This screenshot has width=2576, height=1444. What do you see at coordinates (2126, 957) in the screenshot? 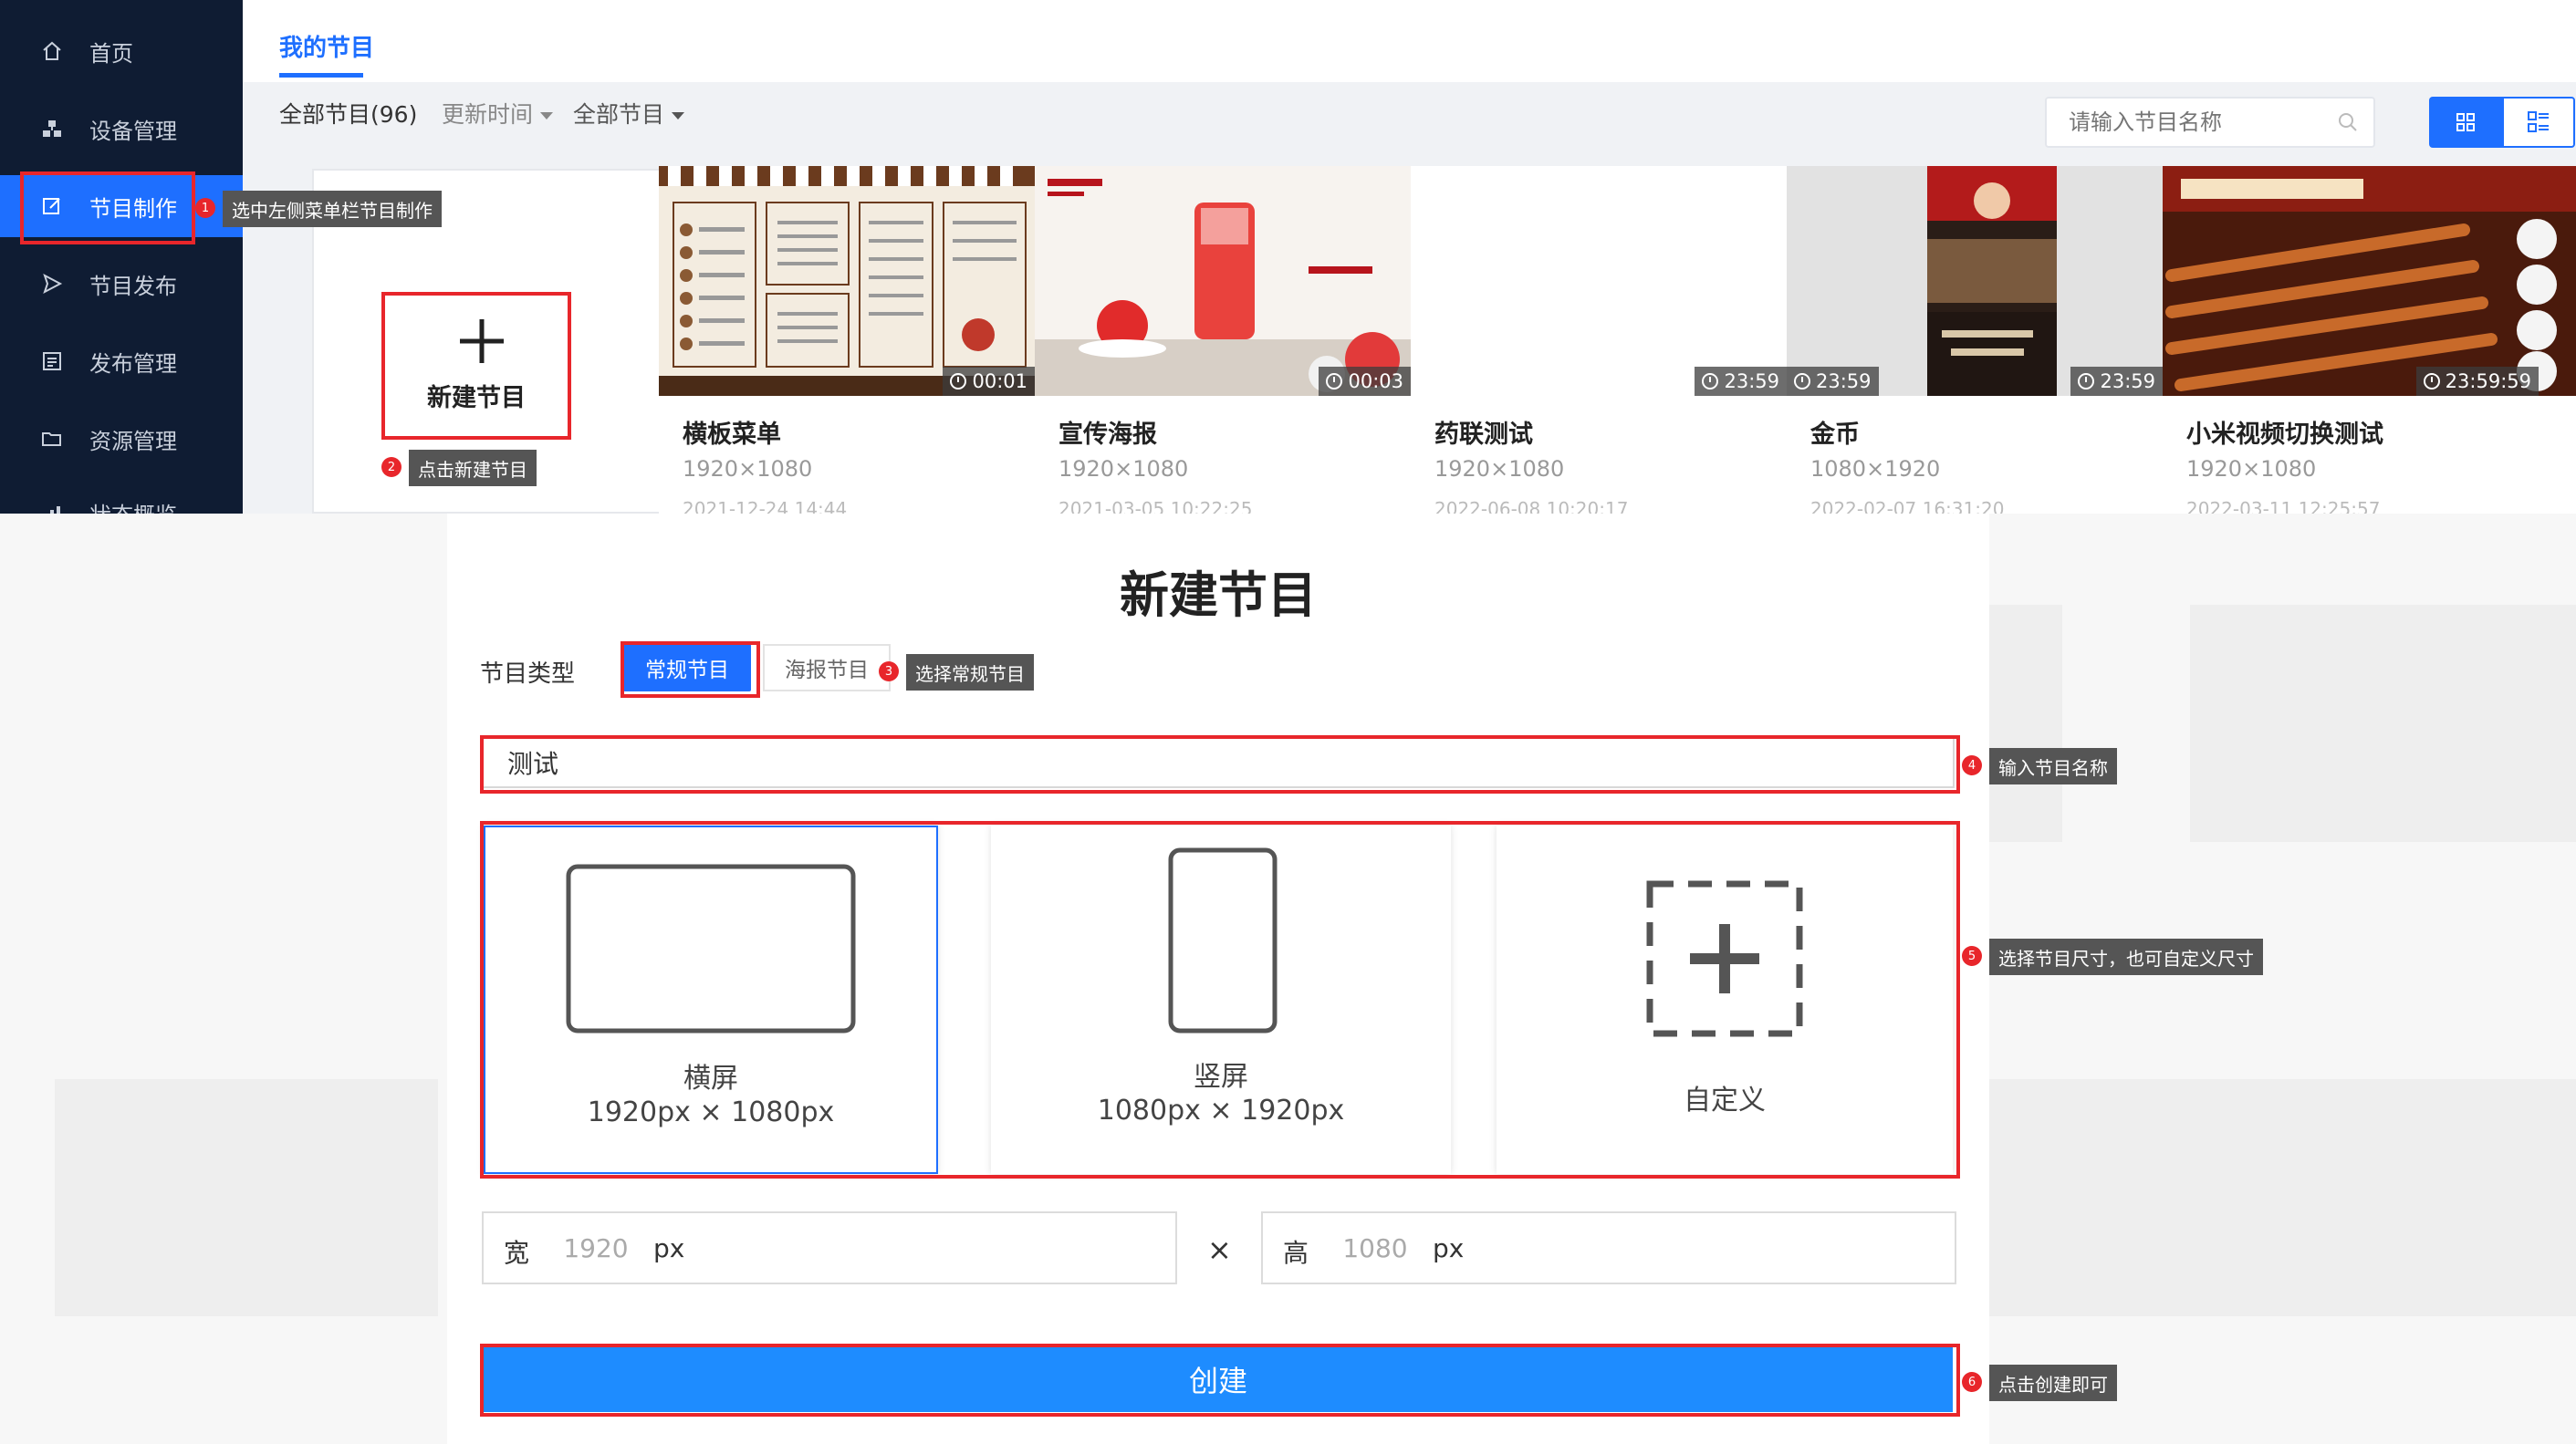
I see `tooltip-step-5: 选择节目尺寸，也可自定义尺寸` at bounding box center [2126, 957].